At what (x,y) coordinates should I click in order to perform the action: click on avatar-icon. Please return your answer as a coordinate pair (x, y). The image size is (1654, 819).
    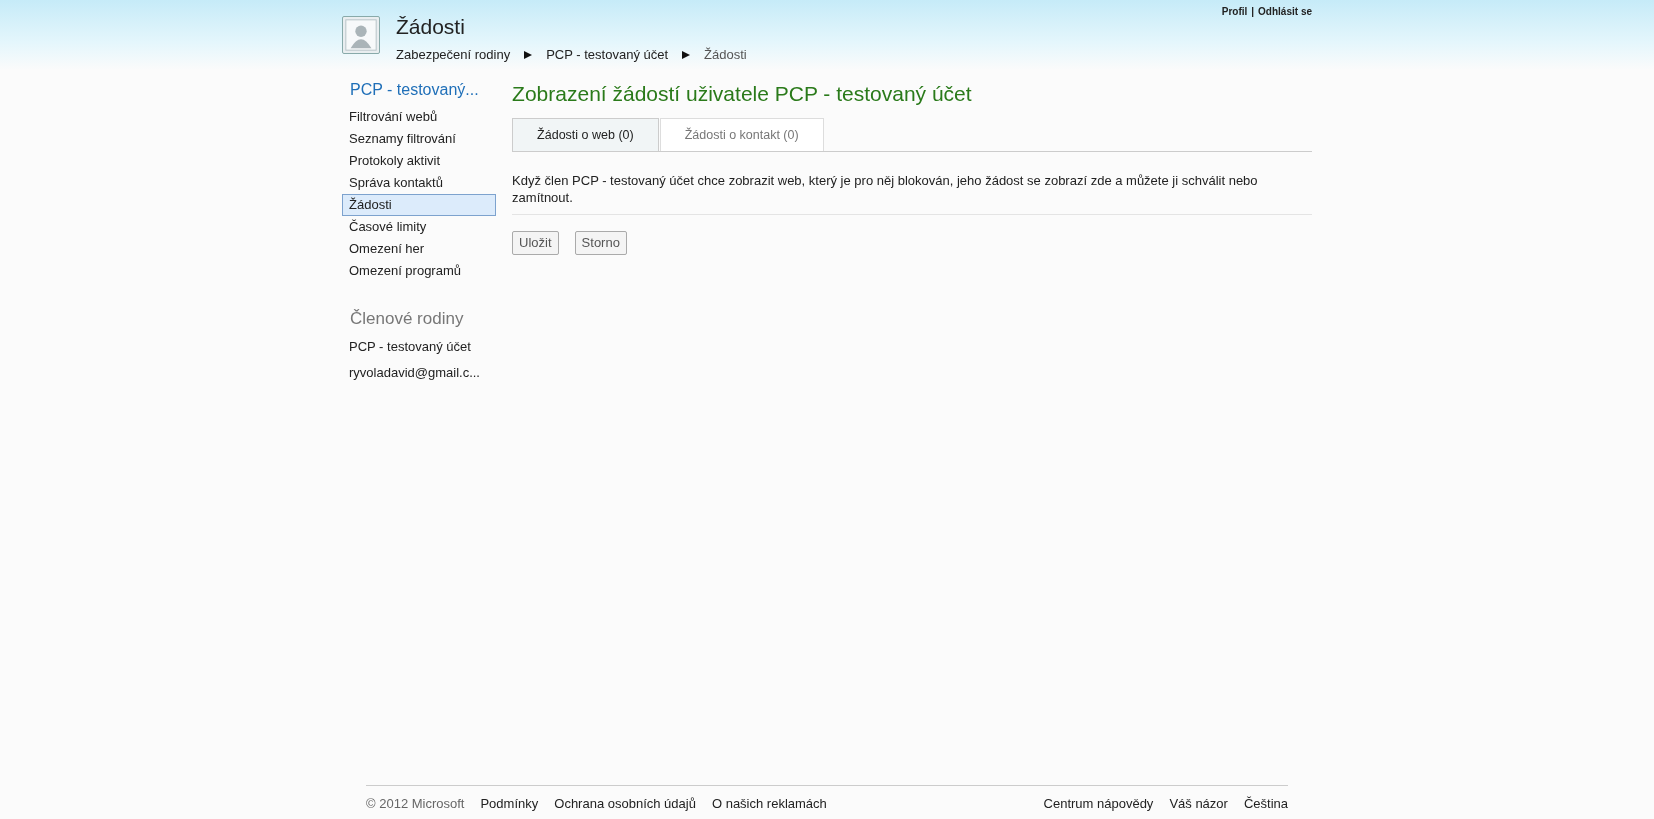
    Looking at the image, I should click on (361, 35).